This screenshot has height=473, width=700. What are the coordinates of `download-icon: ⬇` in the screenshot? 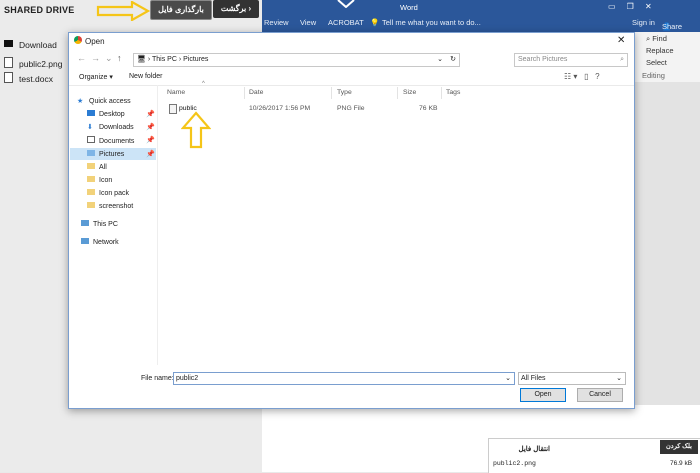 It's located at (90, 127).